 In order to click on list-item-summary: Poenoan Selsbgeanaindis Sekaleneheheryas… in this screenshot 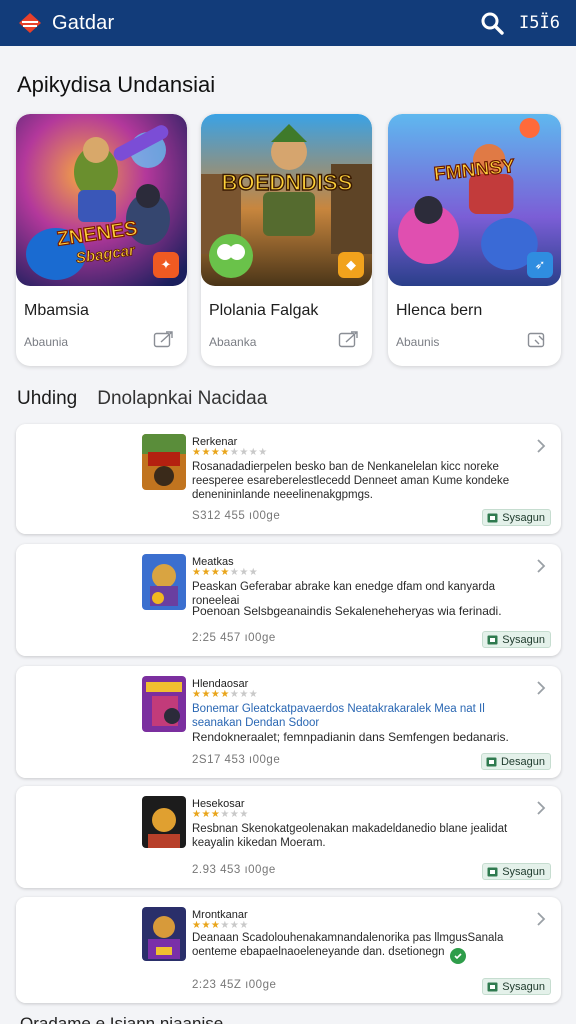, I will do `click(347, 611)`.